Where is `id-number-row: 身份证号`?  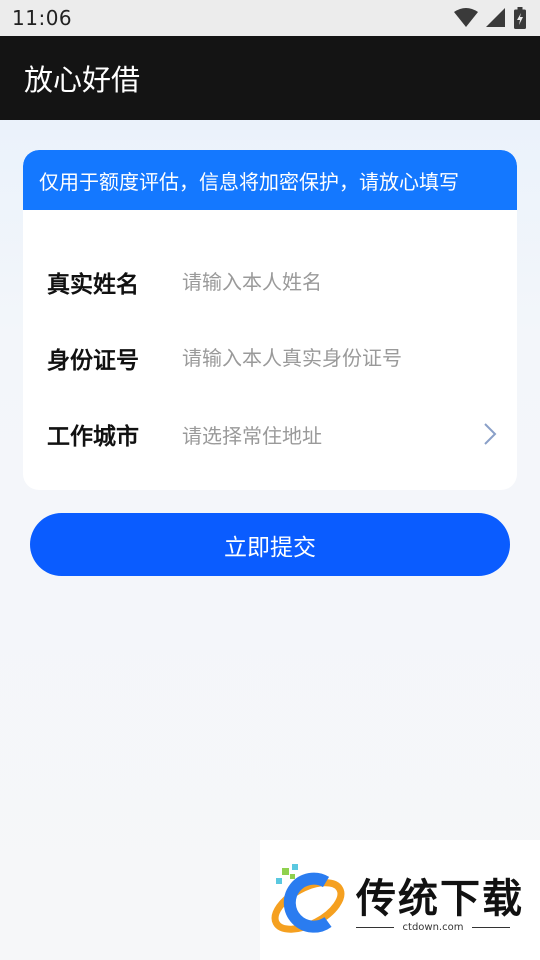
id-number-row: 身份证号 is located at coordinates (270, 358).